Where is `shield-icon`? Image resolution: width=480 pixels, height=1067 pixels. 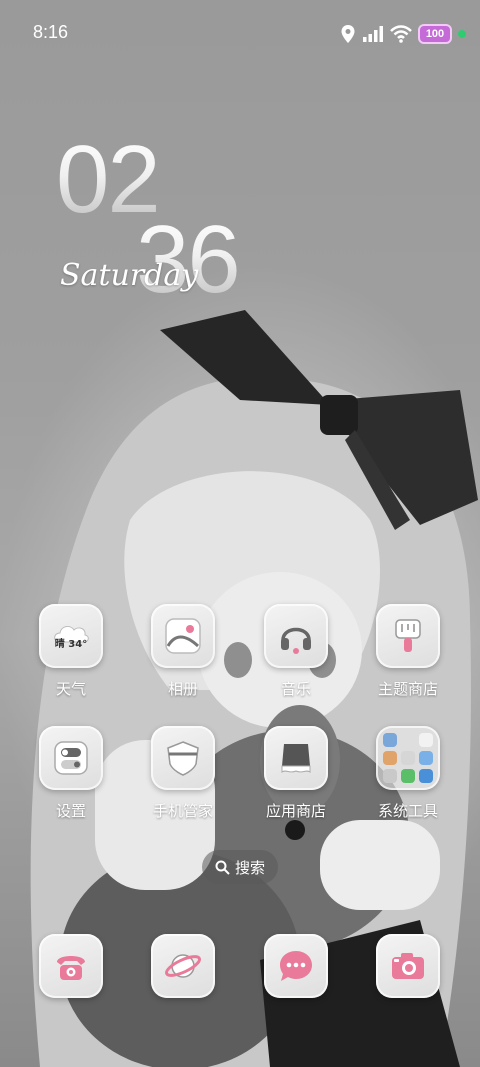 shield-icon is located at coordinates (183, 758).